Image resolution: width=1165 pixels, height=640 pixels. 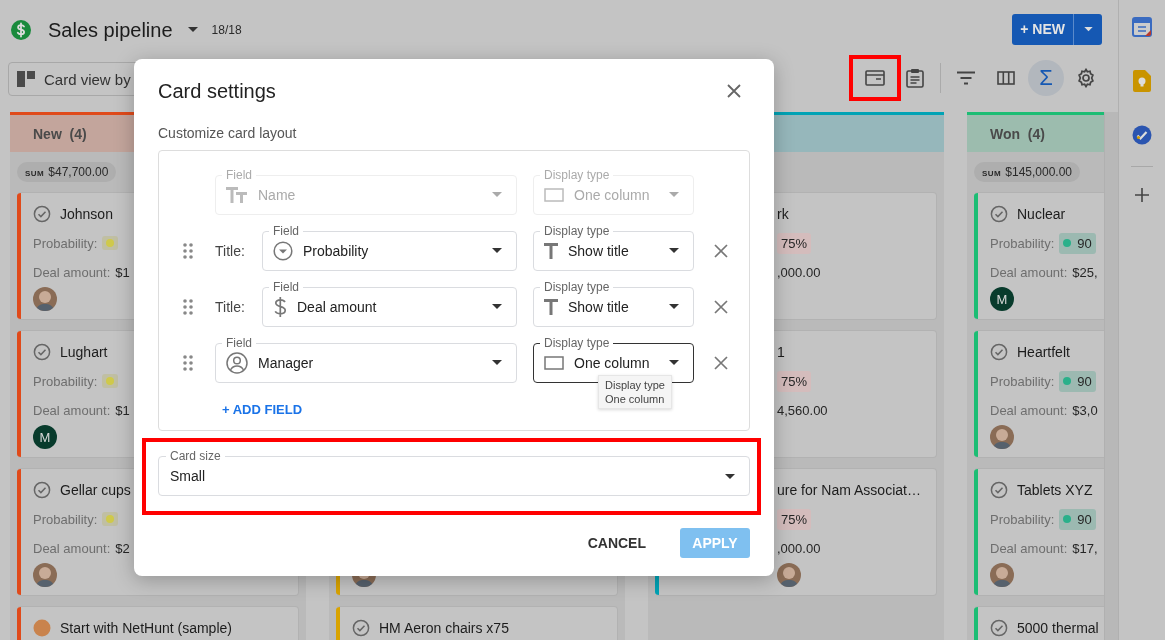 What do you see at coordinates (228, 133) in the screenshot?
I see `section-label: Customize card layout` at bounding box center [228, 133].